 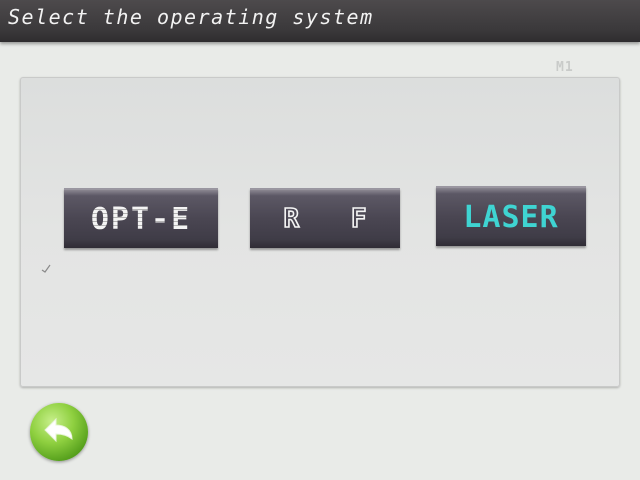 I want to click on rf-button: R F, so click(x=325, y=218).